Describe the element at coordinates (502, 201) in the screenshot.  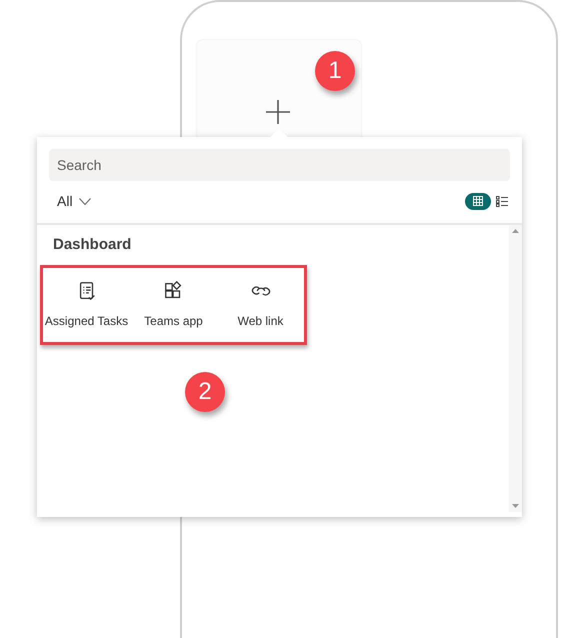
I see `list-icon` at that location.